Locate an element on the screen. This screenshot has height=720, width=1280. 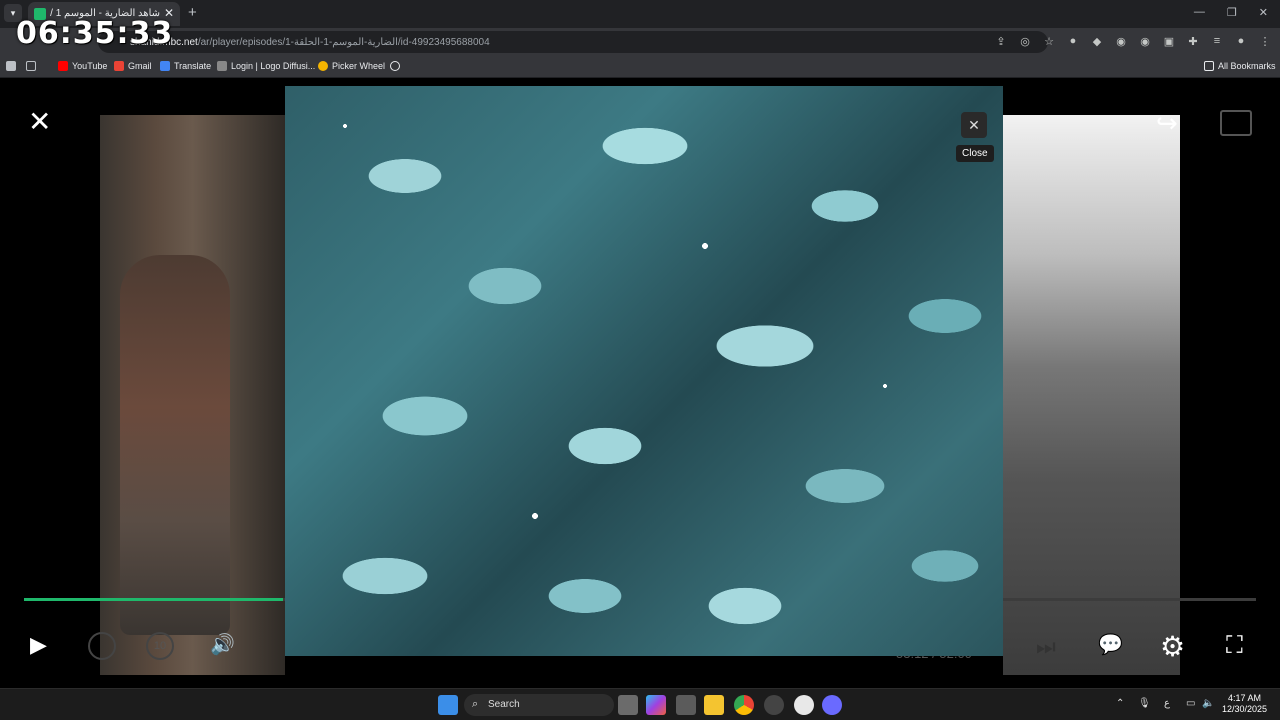
network-icon: ▭ is located at coordinates (1190, 703).